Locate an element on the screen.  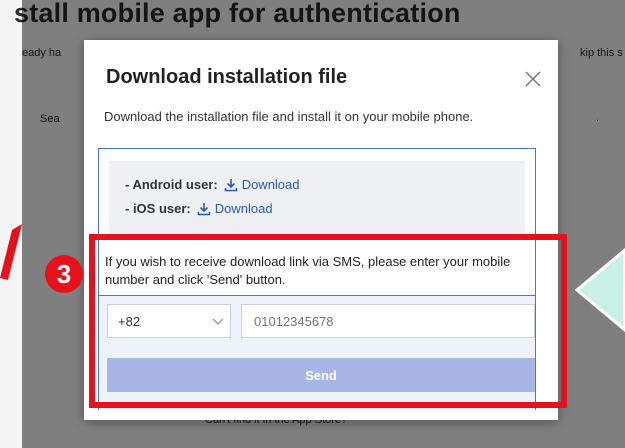
android-download-label: Download is located at coordinates (270, 184).